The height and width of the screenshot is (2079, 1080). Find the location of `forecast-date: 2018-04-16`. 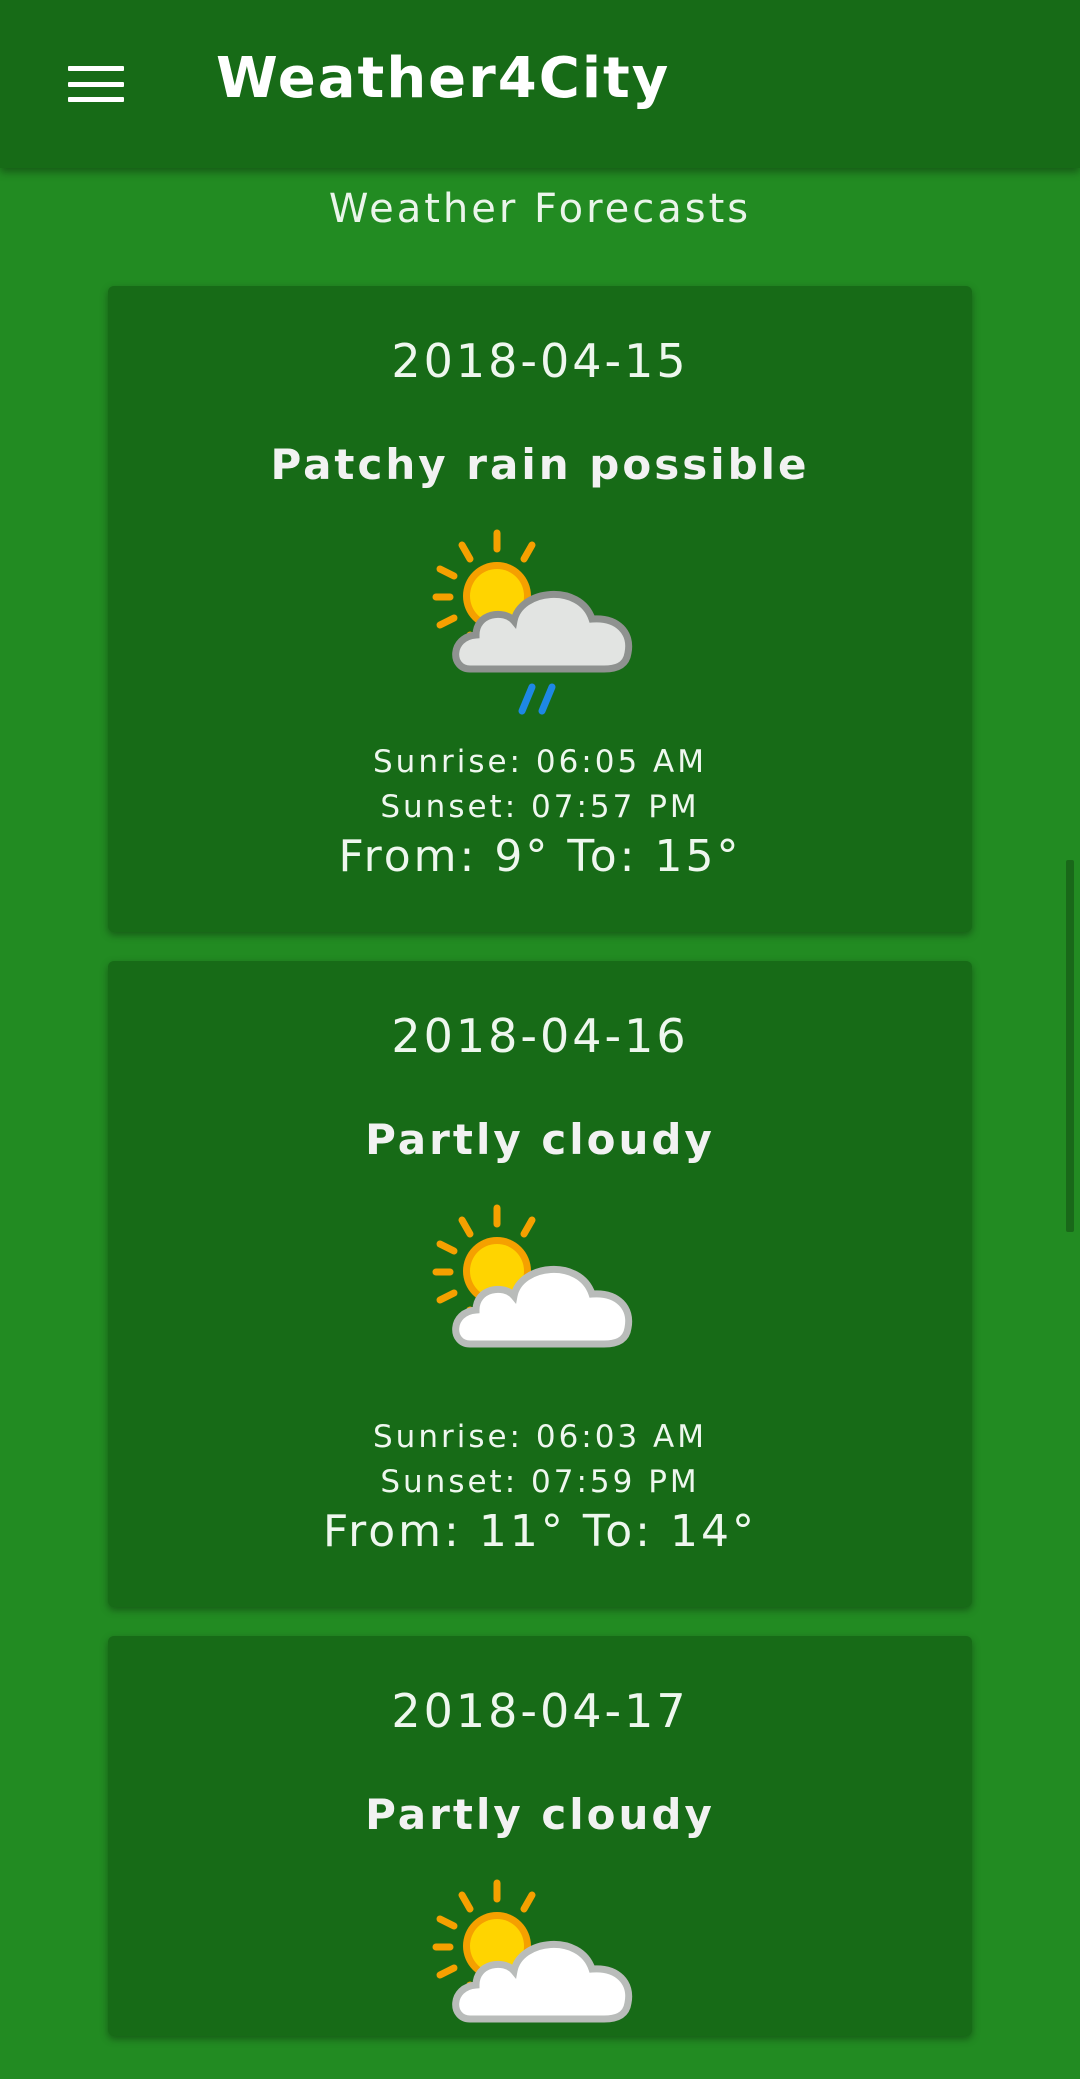

forecast-date: 2018-04-16 is located at coordinates (540, 1036).